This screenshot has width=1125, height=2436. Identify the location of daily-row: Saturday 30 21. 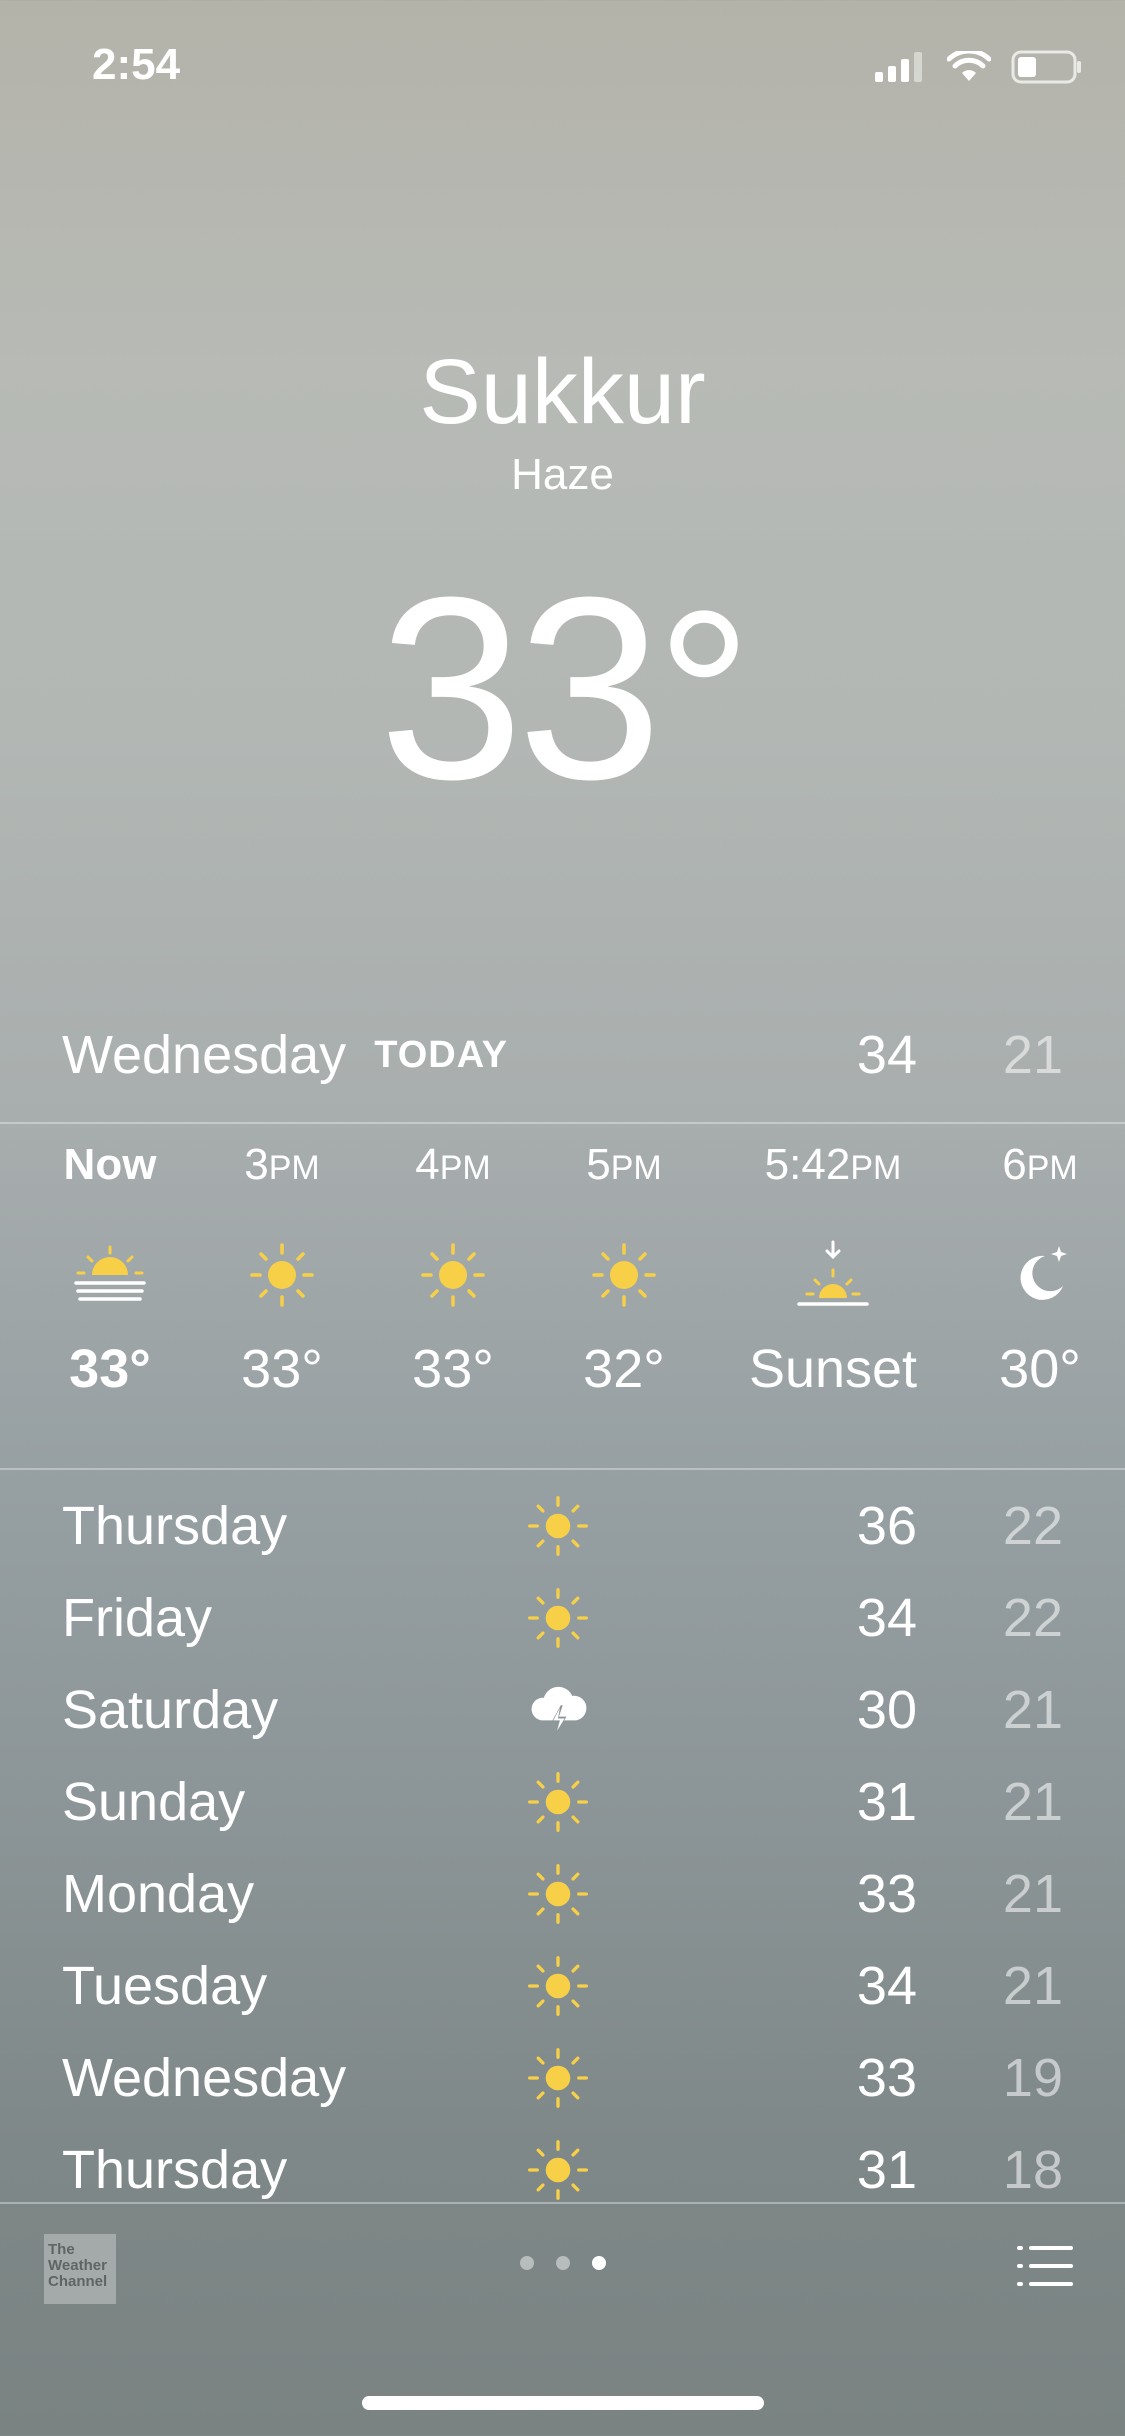
(562, 1710).